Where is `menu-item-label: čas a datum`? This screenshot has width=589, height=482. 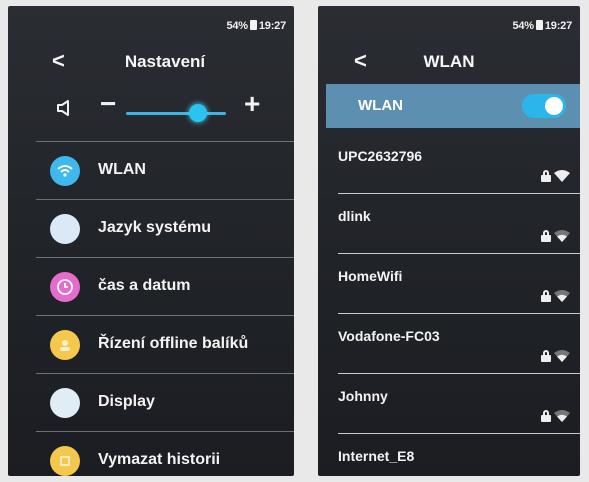
menu-item-label: čas a datum is located at coordinates (144, 285).